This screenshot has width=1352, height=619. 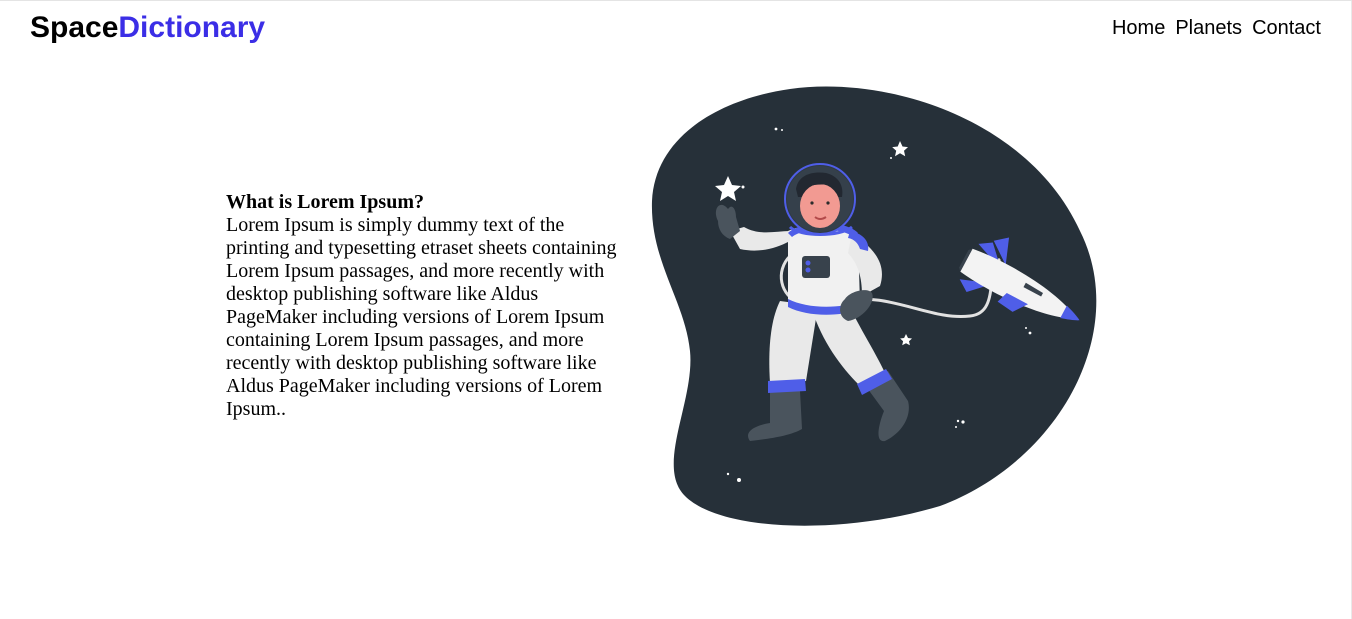 What do you see at coordinates (676, 29) in the screenshot?
I see `navbar: SpaceDictionary Home Planets Contact` at bounding box center [676, 29].